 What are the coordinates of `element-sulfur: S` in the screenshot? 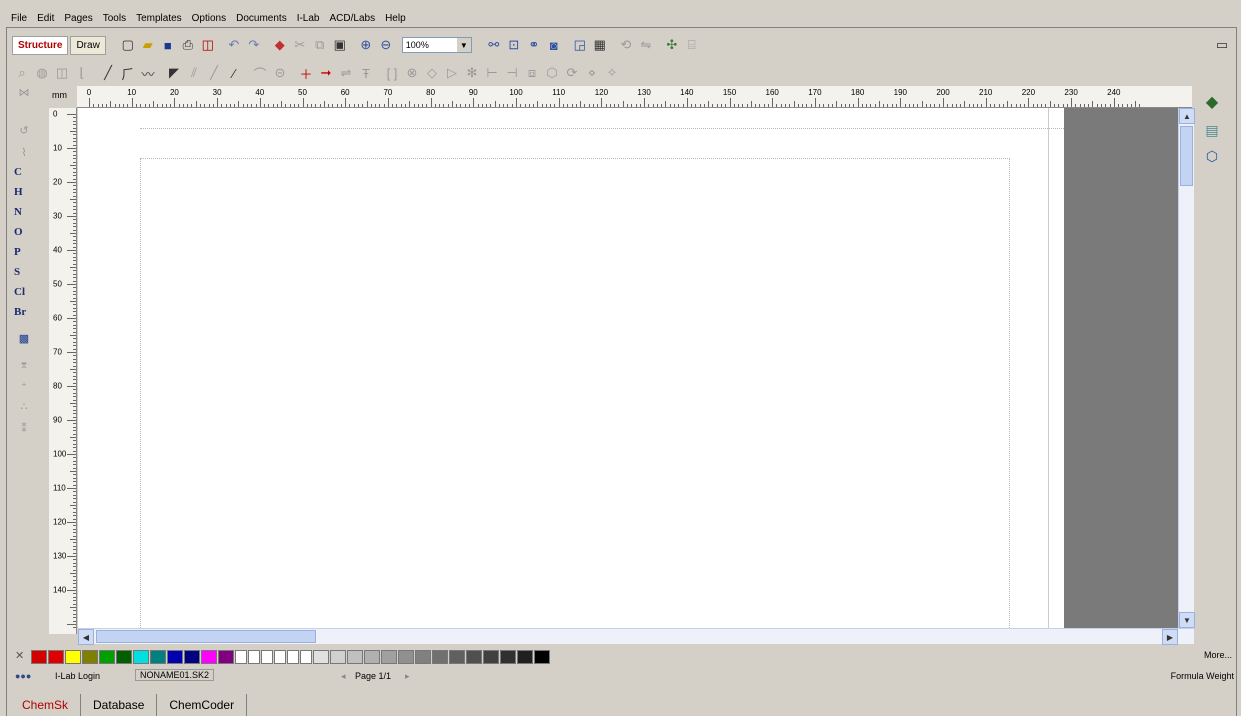 It's located at (24, 272).